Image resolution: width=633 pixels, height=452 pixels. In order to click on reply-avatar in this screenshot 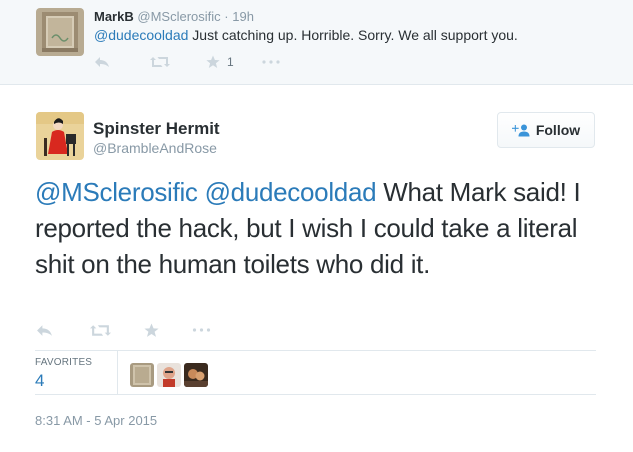, I will do `click(60, 32)`.